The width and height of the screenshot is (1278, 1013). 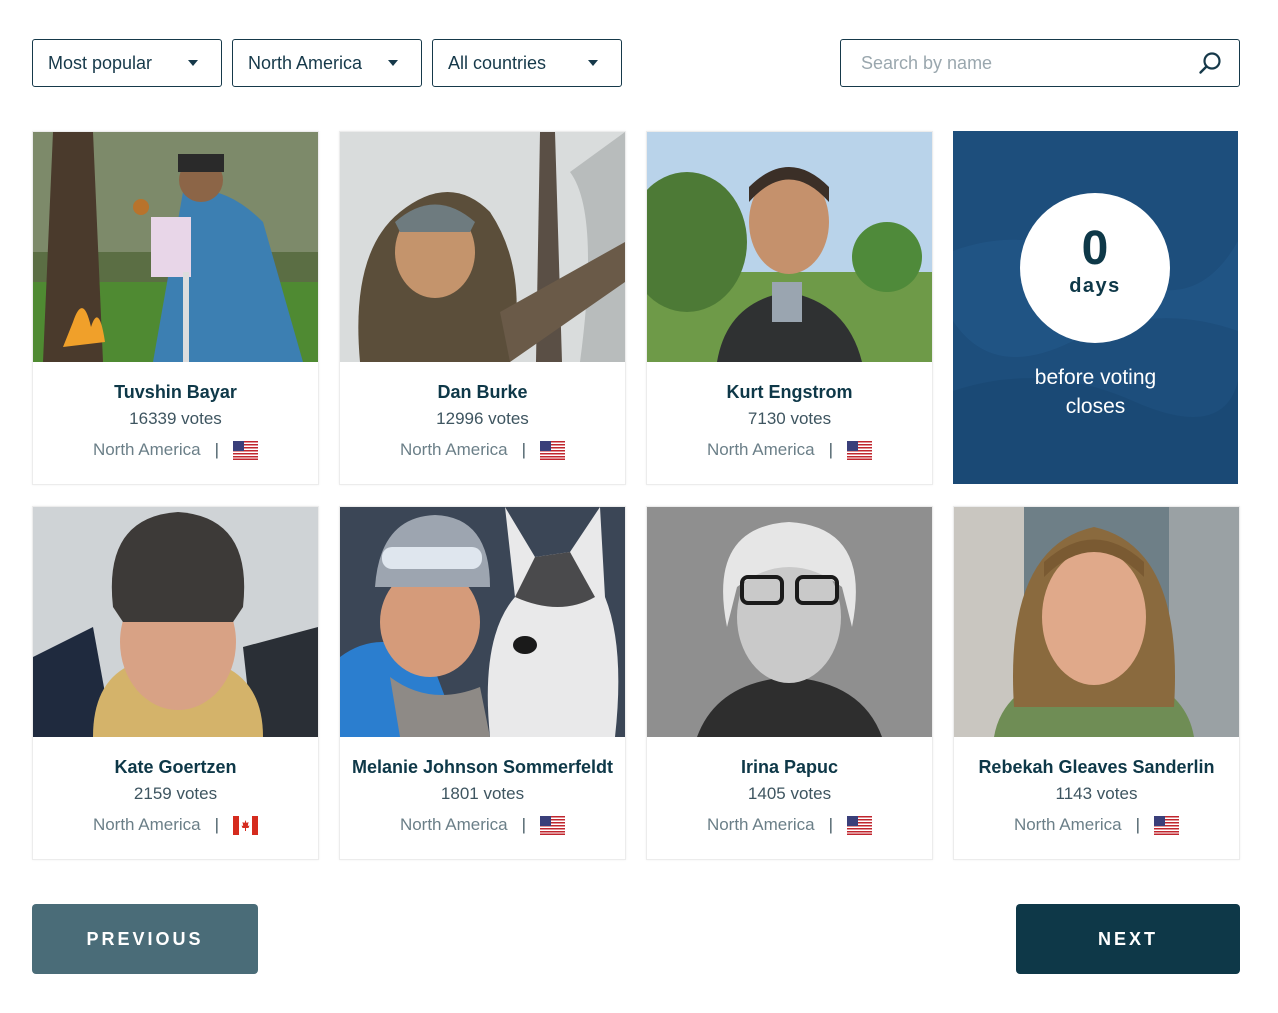 I want to click on search-icon, so click(x=1210, y=63).